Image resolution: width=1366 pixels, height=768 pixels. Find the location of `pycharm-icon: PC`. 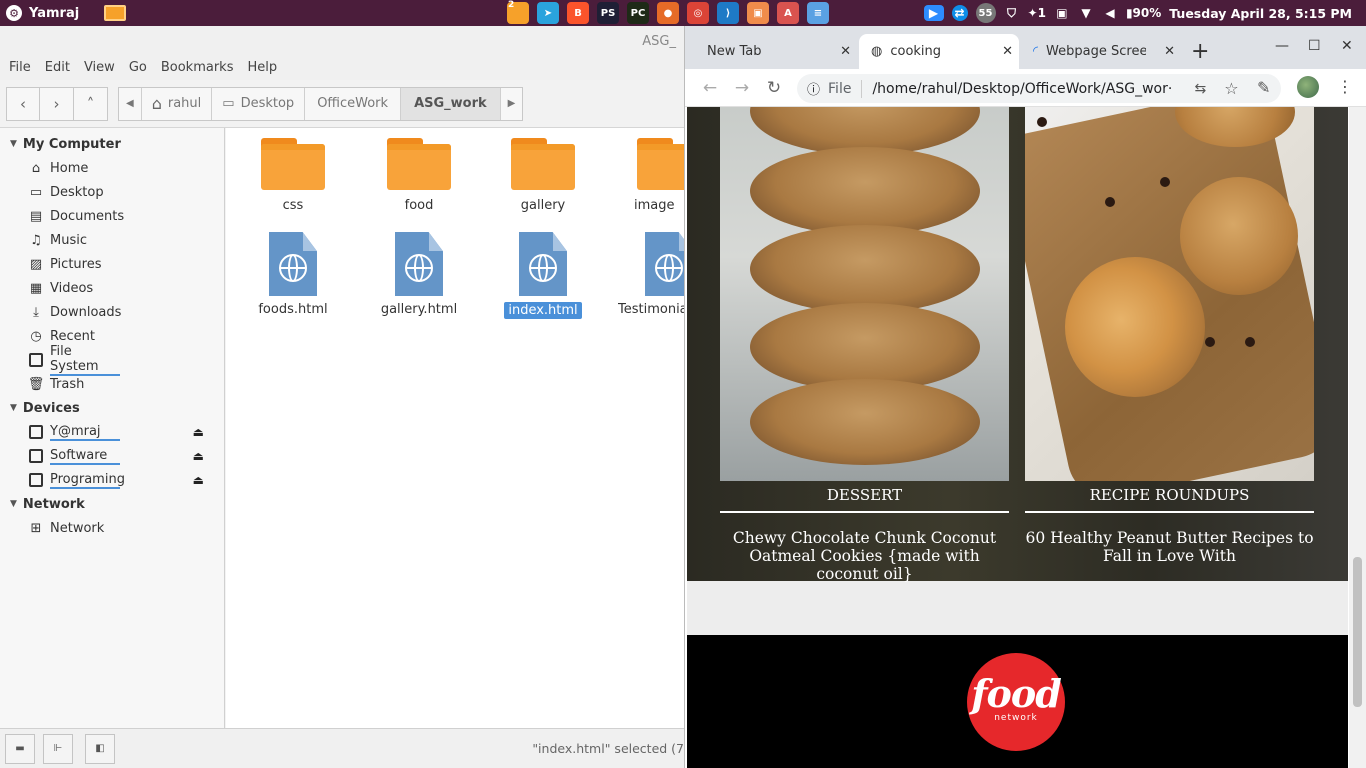

pycharm-icon: PC is located at coordinates (638, 13).